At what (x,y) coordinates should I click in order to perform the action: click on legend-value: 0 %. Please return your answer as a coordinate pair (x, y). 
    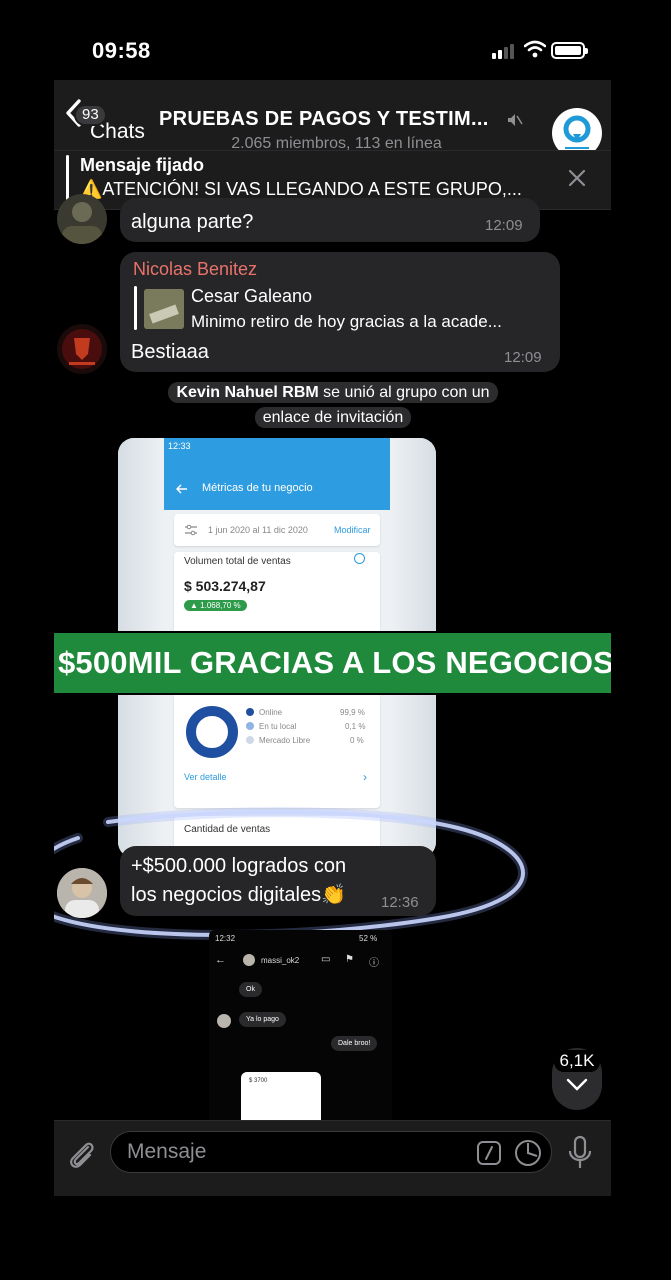
    Looking at the image, I should click on (357, 740).